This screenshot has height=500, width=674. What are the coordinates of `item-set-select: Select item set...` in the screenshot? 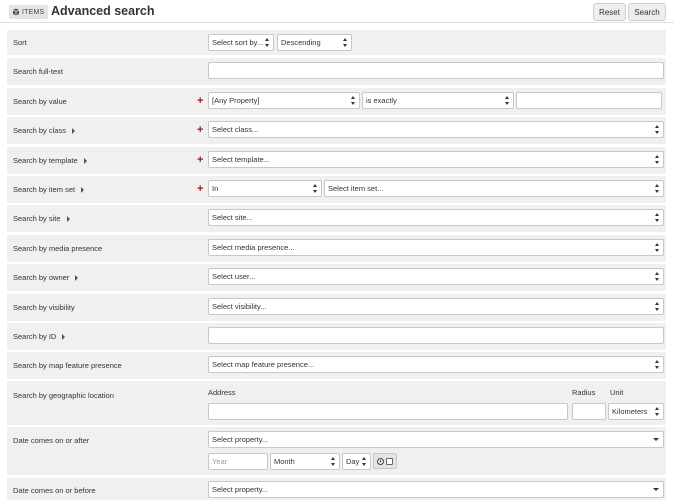 It's located at (494, 188).